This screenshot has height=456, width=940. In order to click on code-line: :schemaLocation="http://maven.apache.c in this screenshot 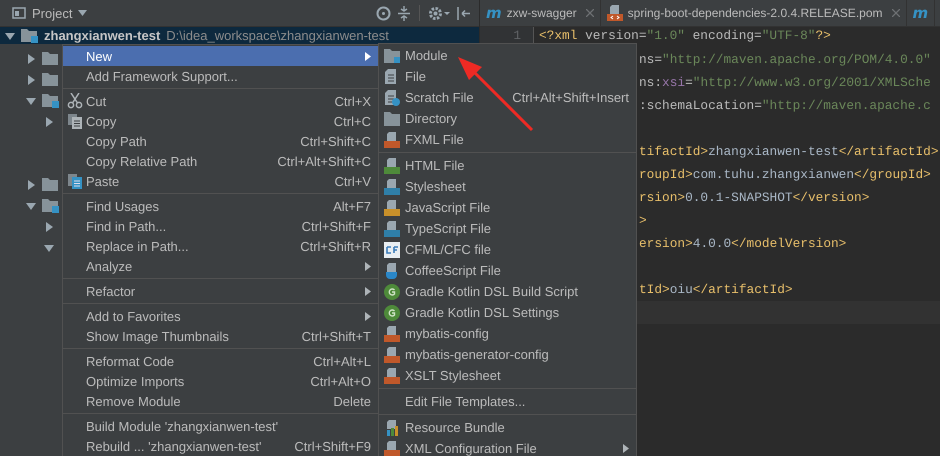, I will do `click(785, 106)`.